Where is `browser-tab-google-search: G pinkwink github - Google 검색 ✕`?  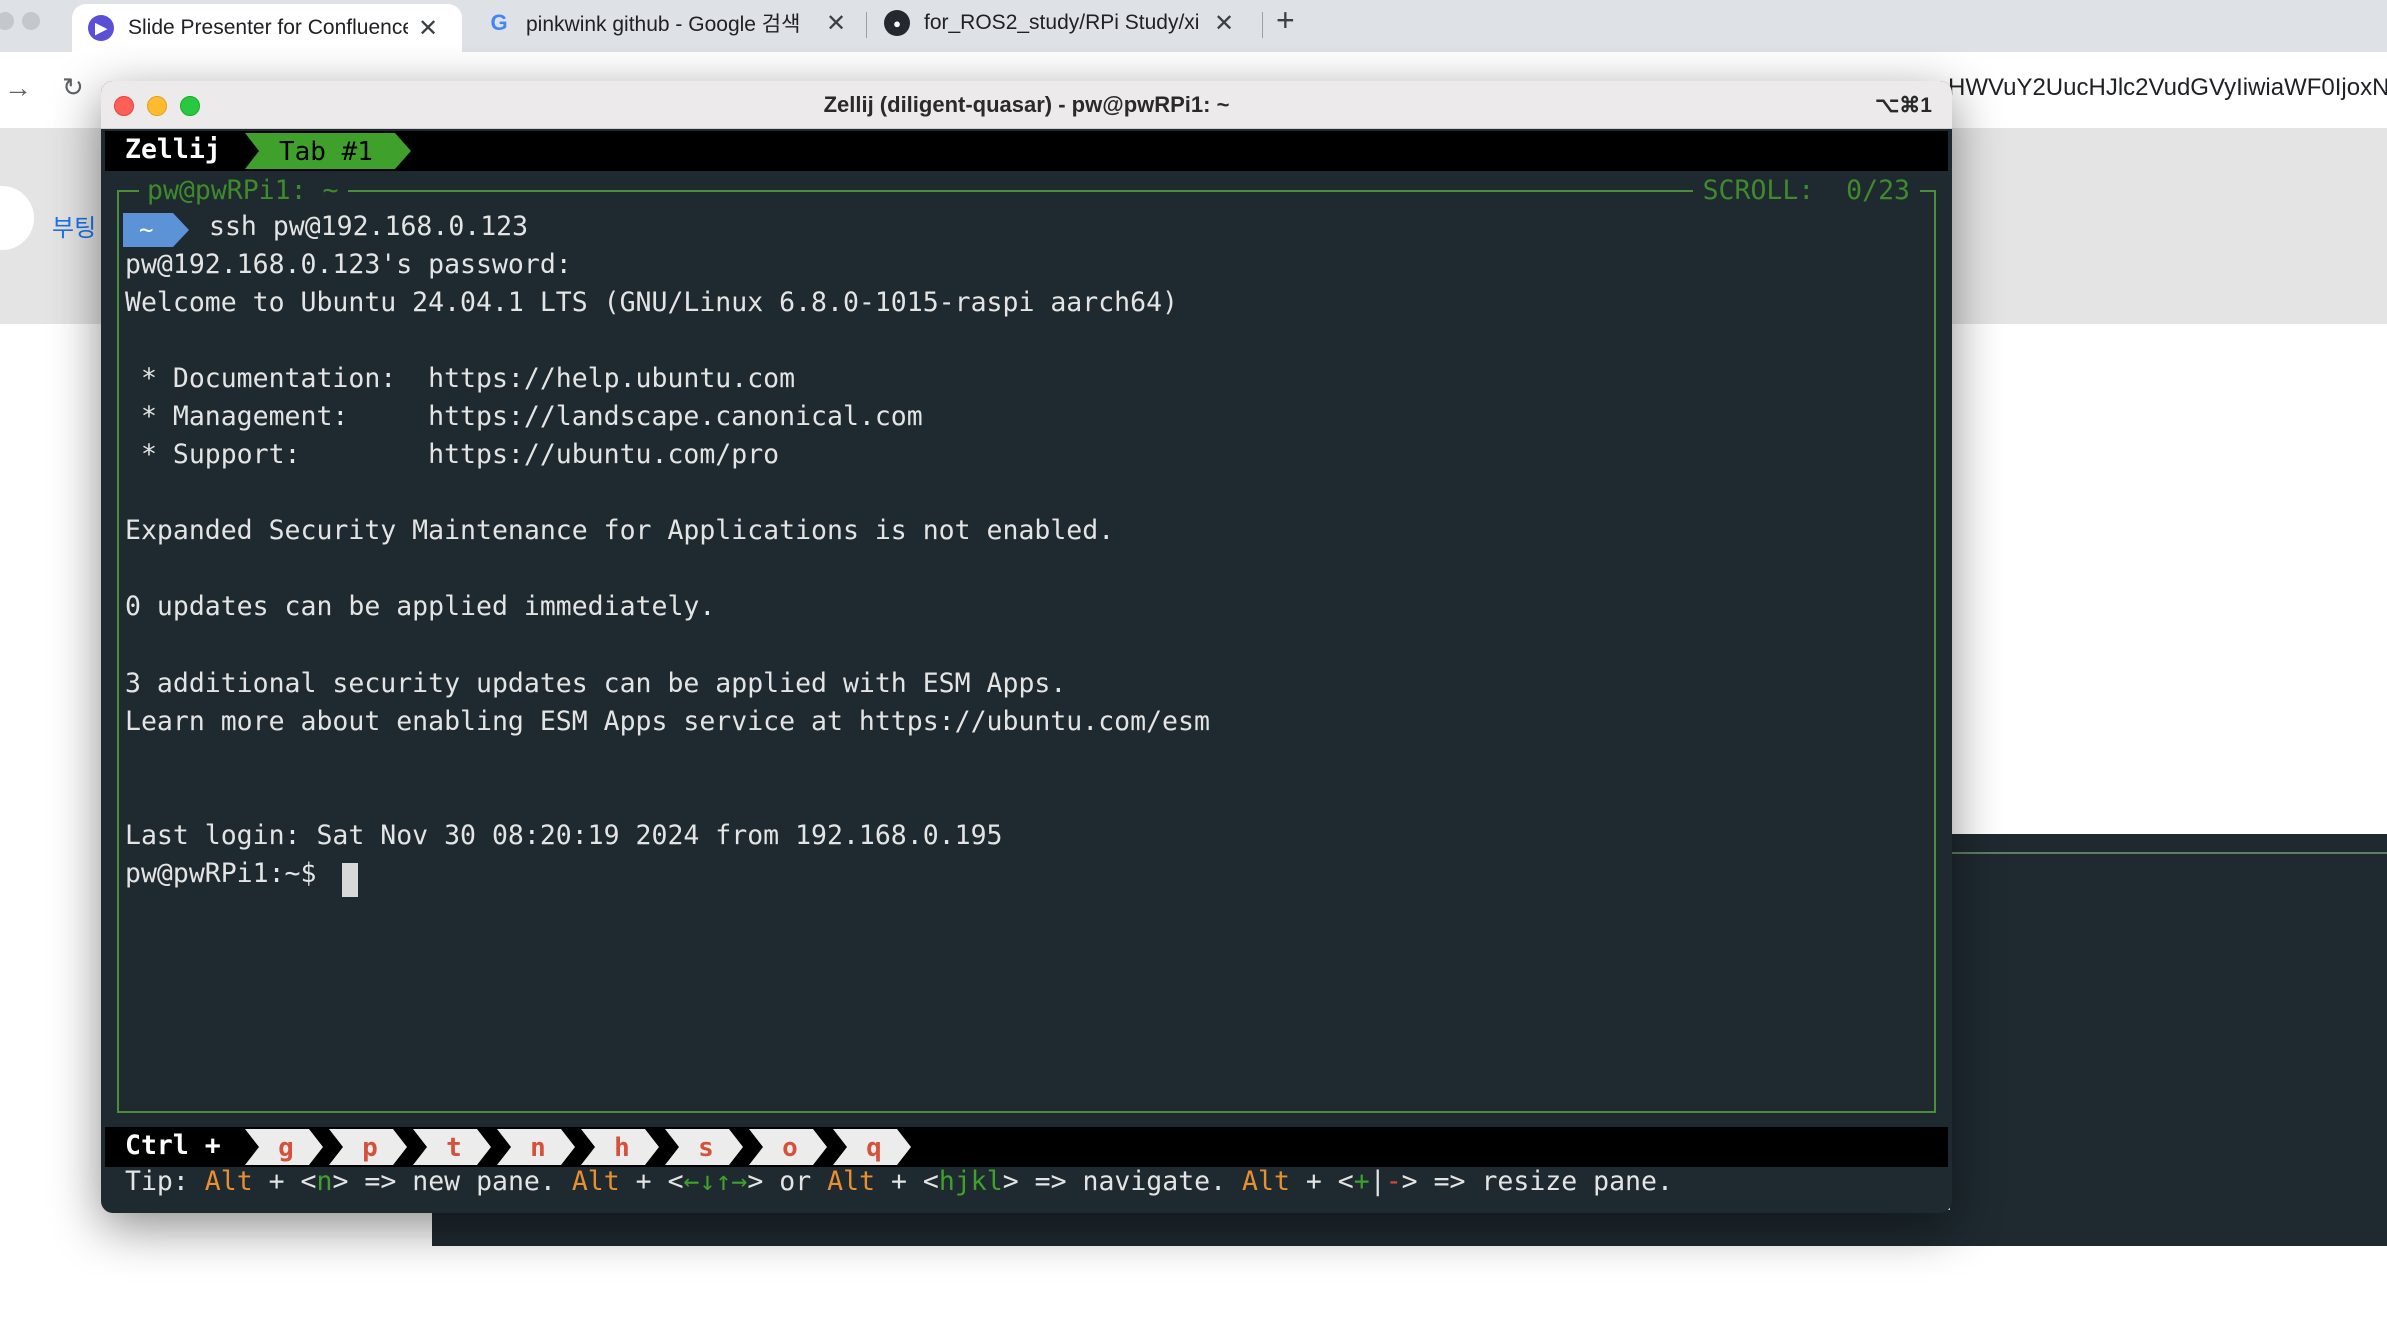 browser-tab-google-search: G pinkwink github - Google 검색 ✕ is located at coordinates (665, 23).